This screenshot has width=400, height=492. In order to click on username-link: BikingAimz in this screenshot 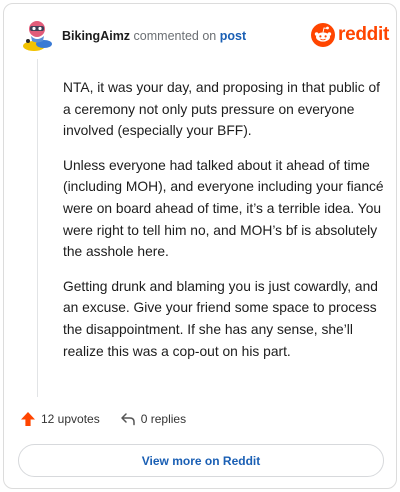, I will do `click(96, 36)`.